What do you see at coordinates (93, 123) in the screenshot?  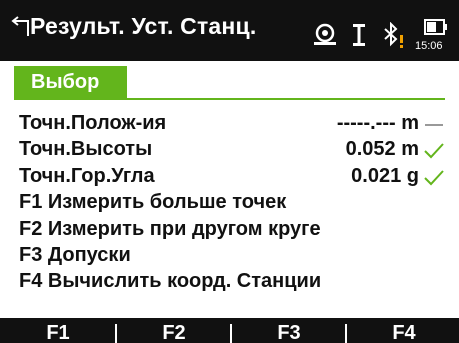 I see `result-label: Точн.Полож-ия` at bounding box center [93, 123].